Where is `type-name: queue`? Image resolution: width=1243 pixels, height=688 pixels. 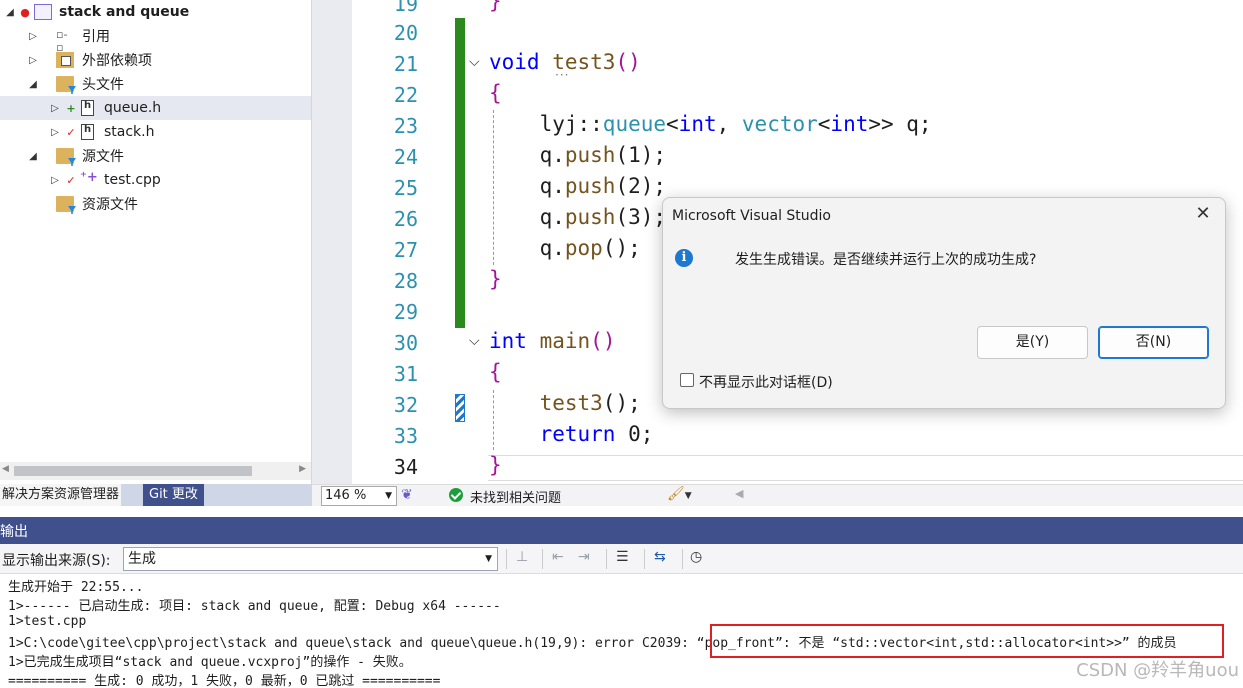
type-name: queue is located at coordinates (634, 124).